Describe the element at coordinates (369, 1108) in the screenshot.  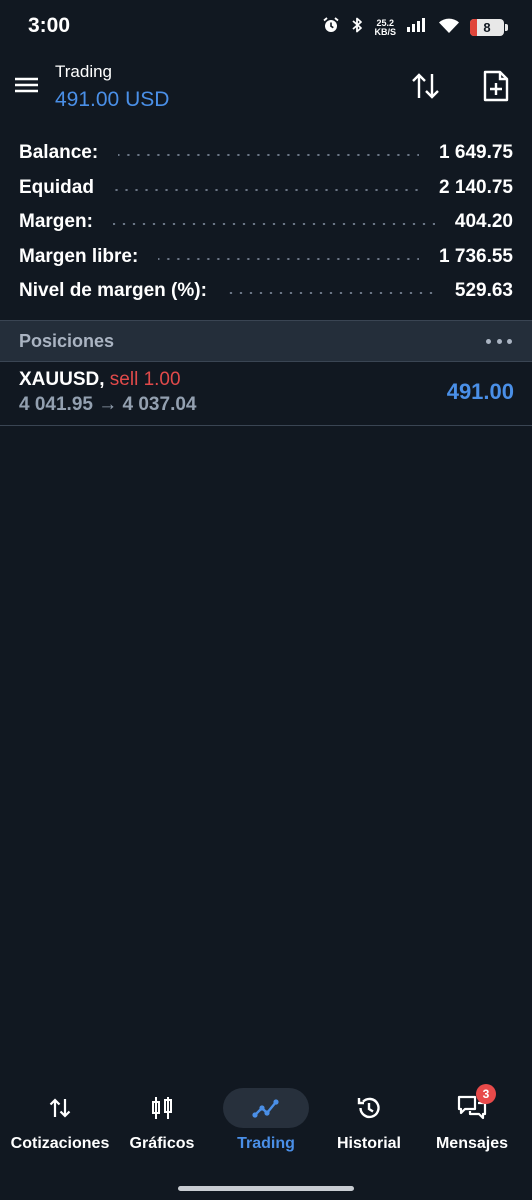
I see `history-icon` at that location.